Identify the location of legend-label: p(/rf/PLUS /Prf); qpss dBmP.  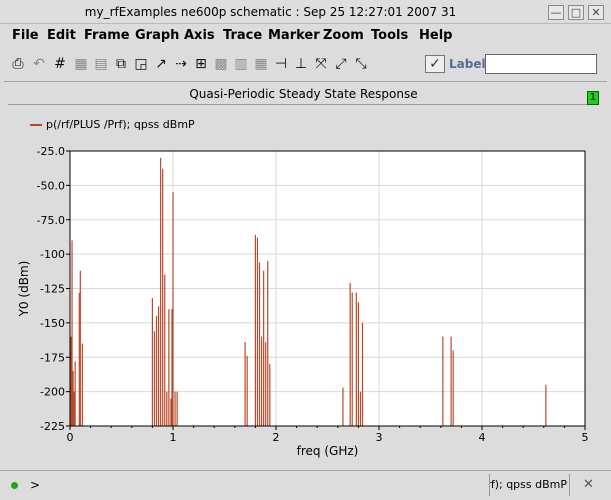
(120, 124).